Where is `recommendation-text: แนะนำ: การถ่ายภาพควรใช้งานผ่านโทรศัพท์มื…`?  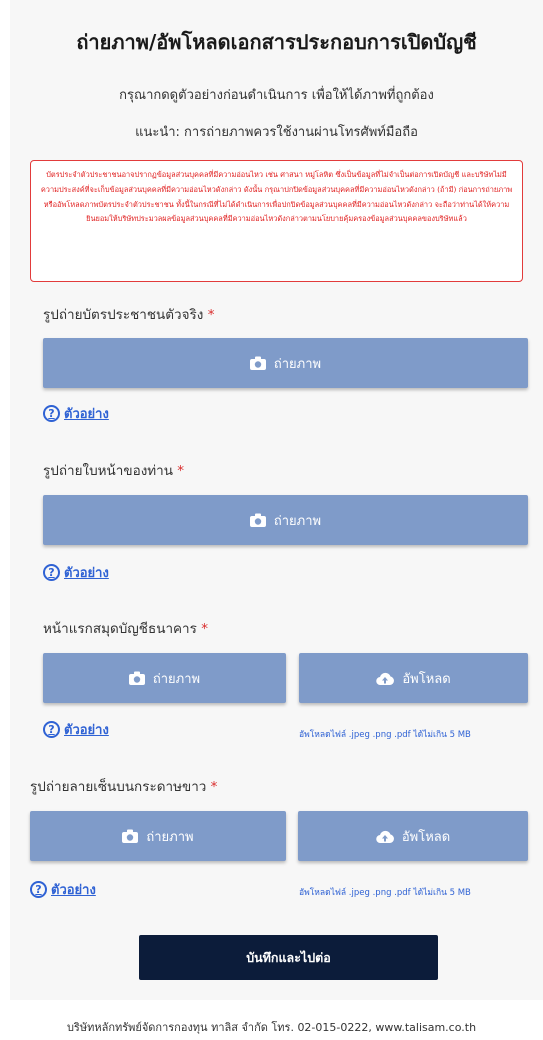
recommendation-text: แนะนำ: การถ่ายภาพควรใช้งานผ่านโทรศัพท์มื… is located at coordinates (276, 132).